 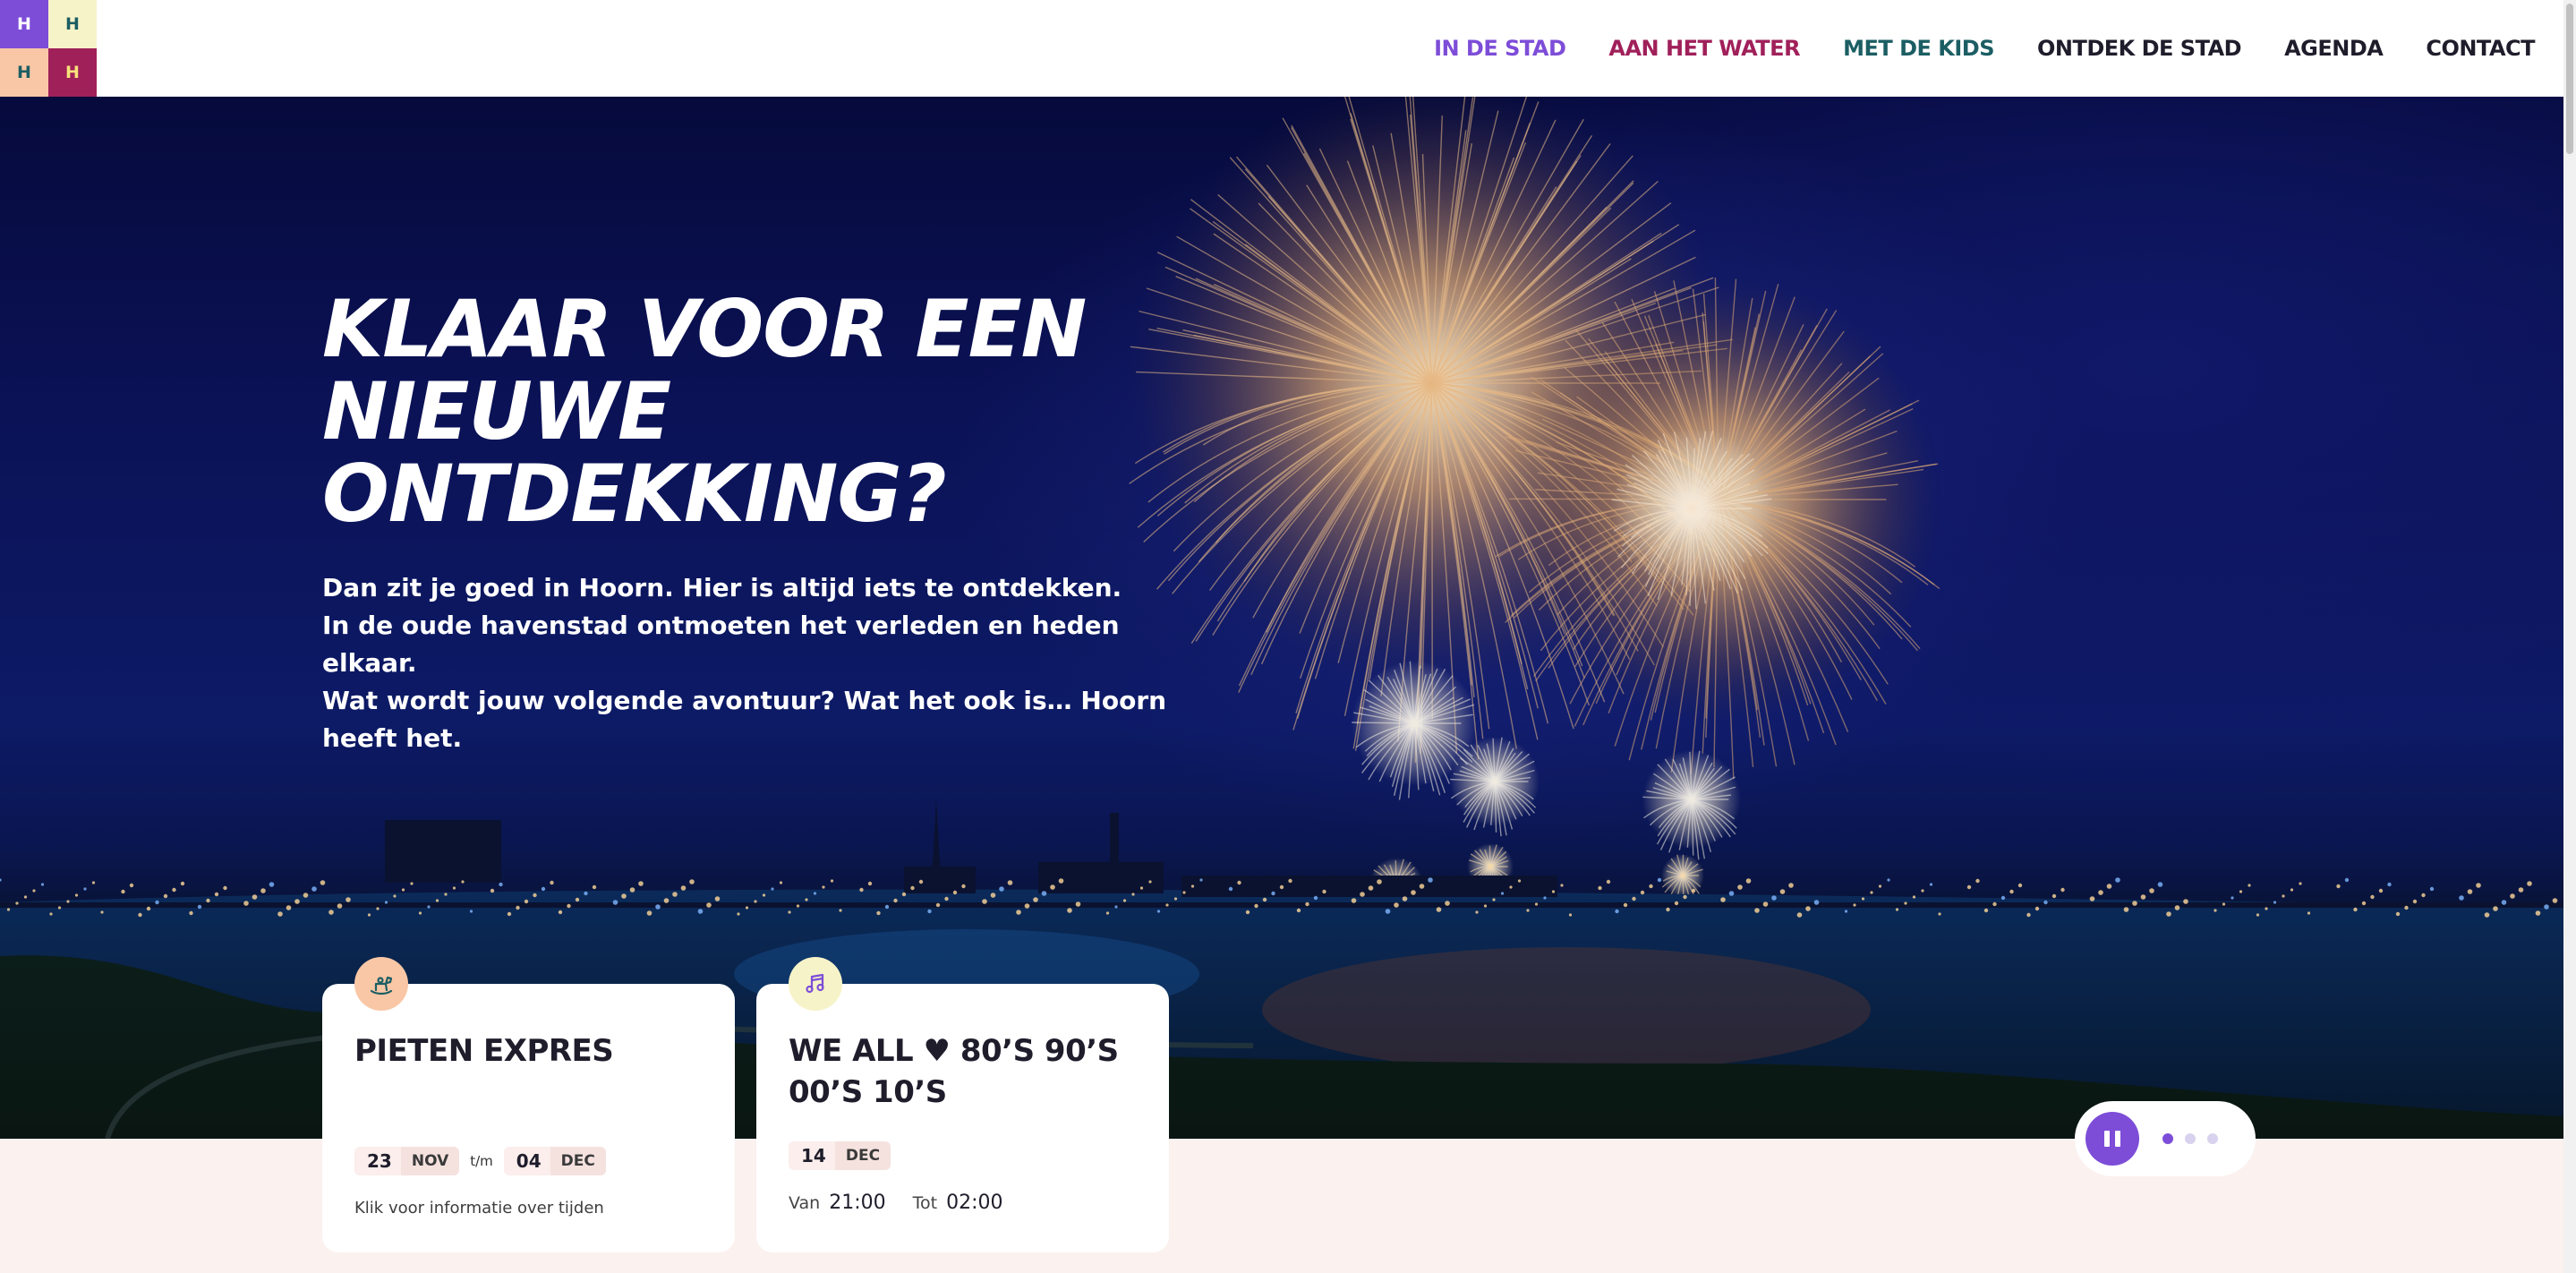 I want to click on event-month: DEC, so click(x=862, y=1155).